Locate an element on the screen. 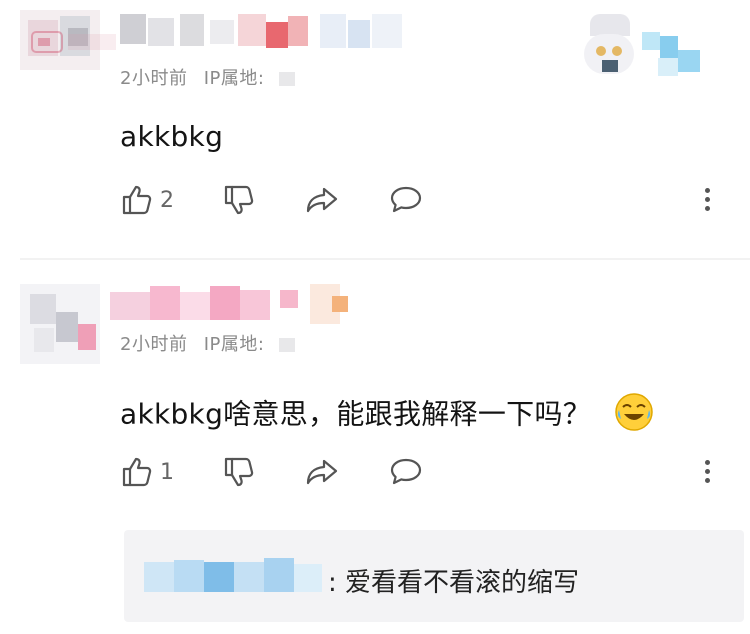 This screenshot has width=750, height=634. reply-text: : 爱看看不看滚的缩写 is located at coordinates (453, 580).